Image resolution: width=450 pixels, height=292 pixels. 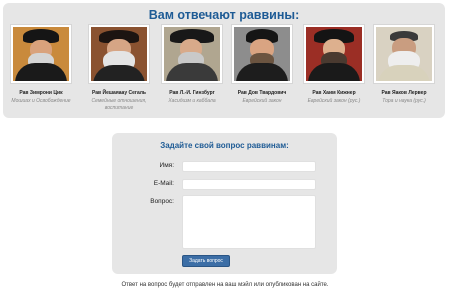 What do you see at coordinates (41, 101) in the screenshot?
I see `rabbi-topic: Мошиах и Освобождение` at bounding box center [41, 101].